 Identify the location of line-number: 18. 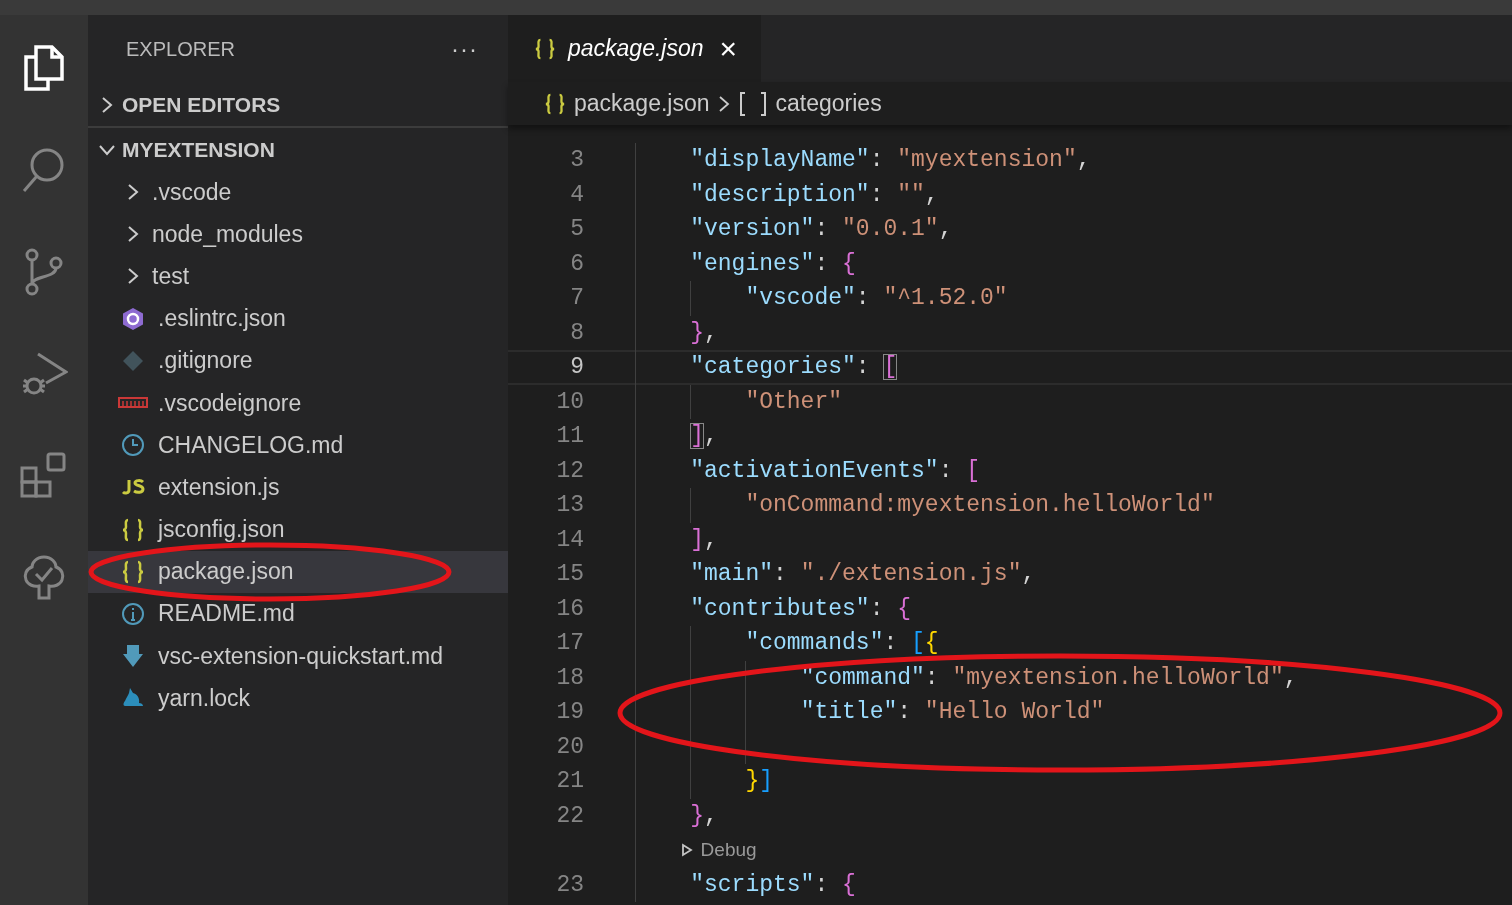
(569, 677).